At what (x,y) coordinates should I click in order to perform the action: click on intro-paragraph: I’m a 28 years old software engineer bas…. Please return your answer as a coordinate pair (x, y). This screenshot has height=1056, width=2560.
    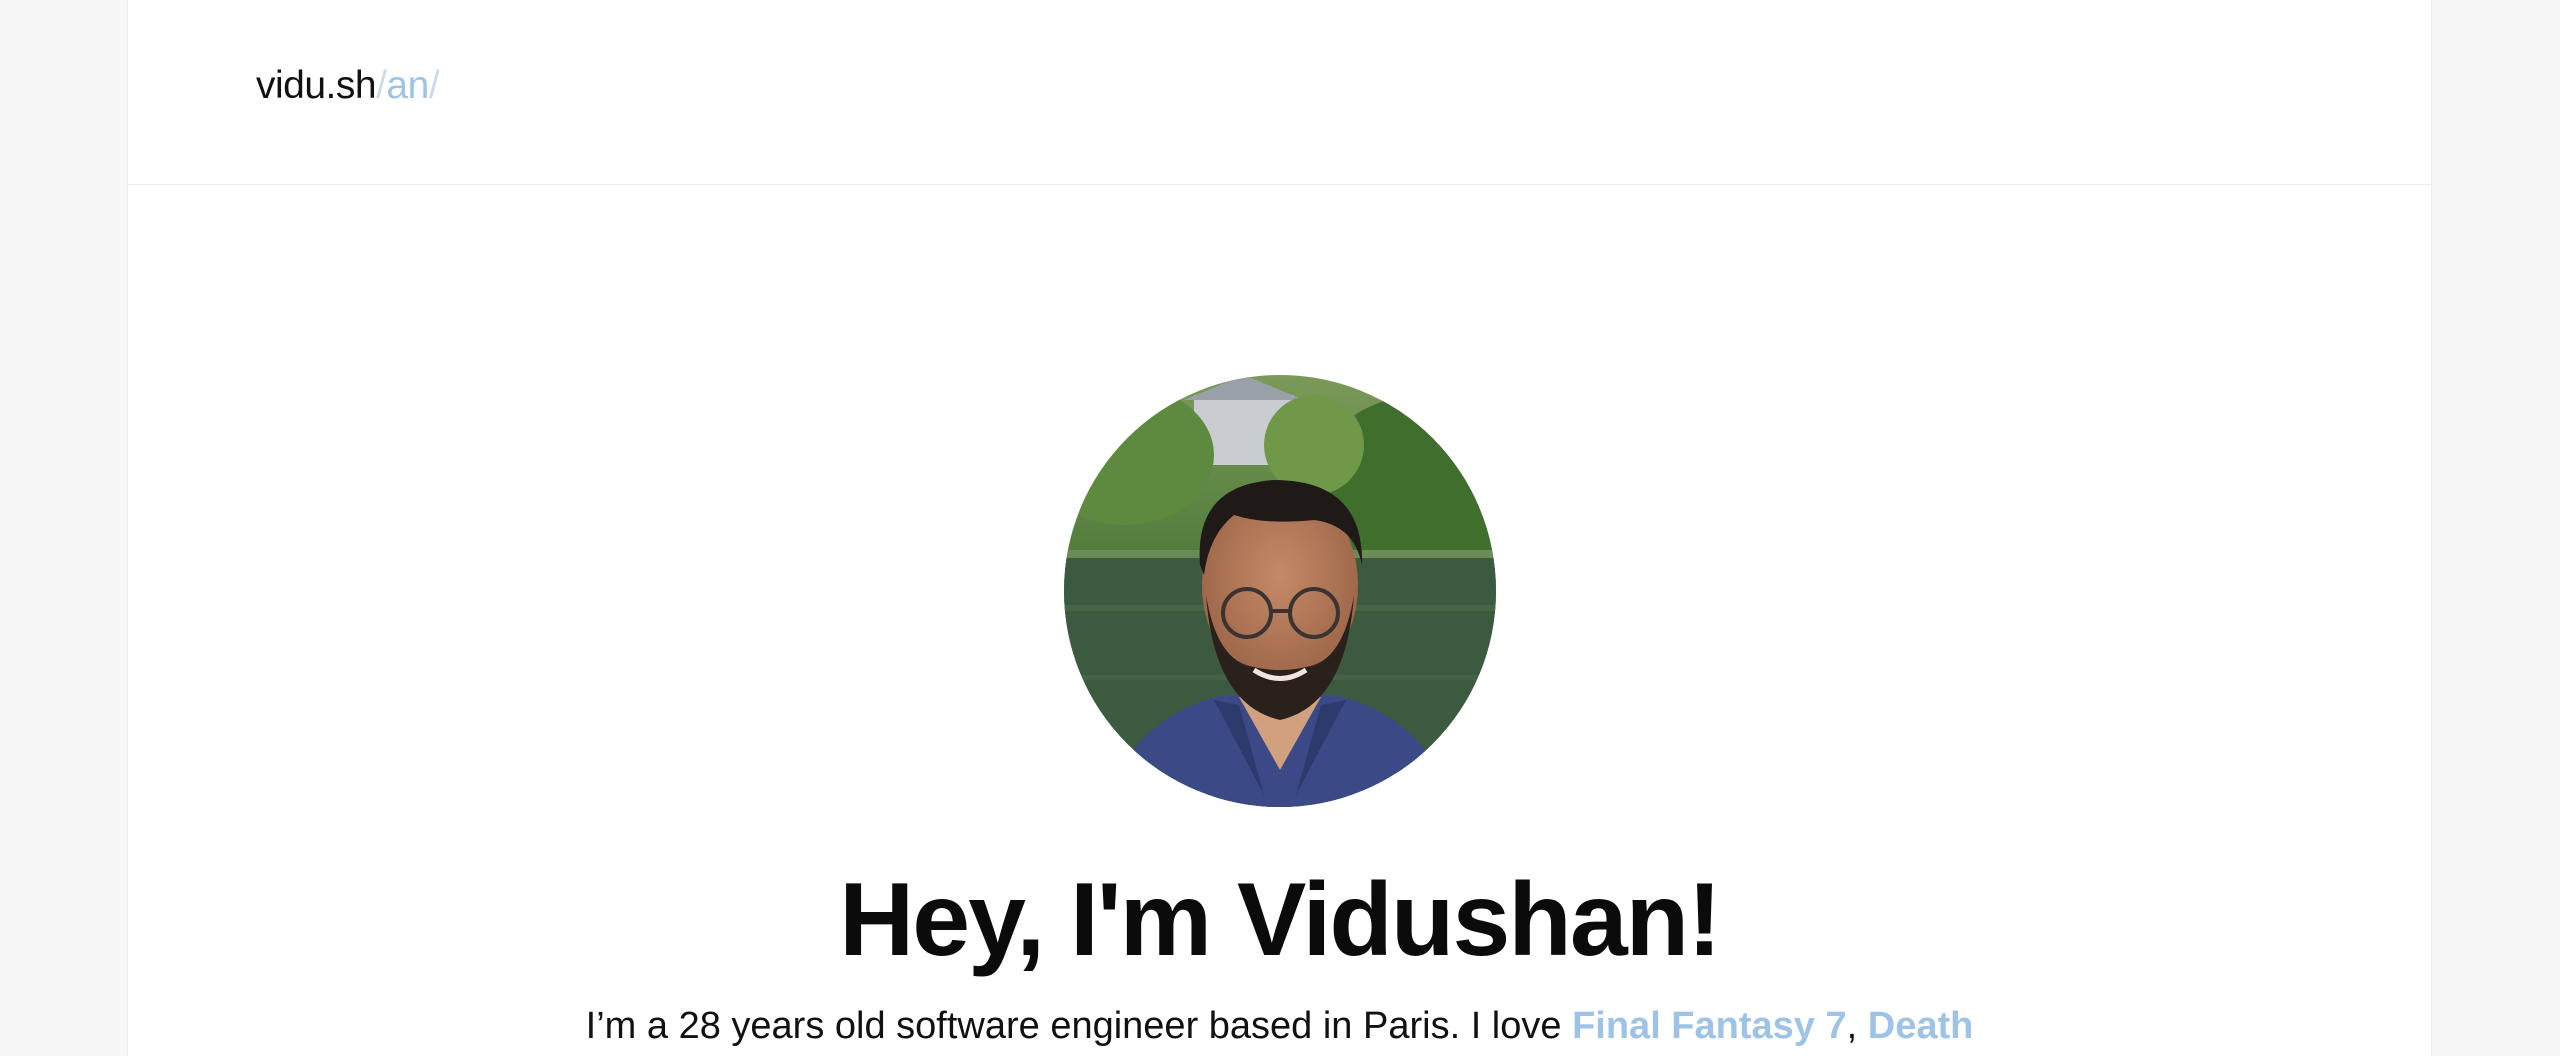
    Looking at the image, I should click on (1279, 1026).